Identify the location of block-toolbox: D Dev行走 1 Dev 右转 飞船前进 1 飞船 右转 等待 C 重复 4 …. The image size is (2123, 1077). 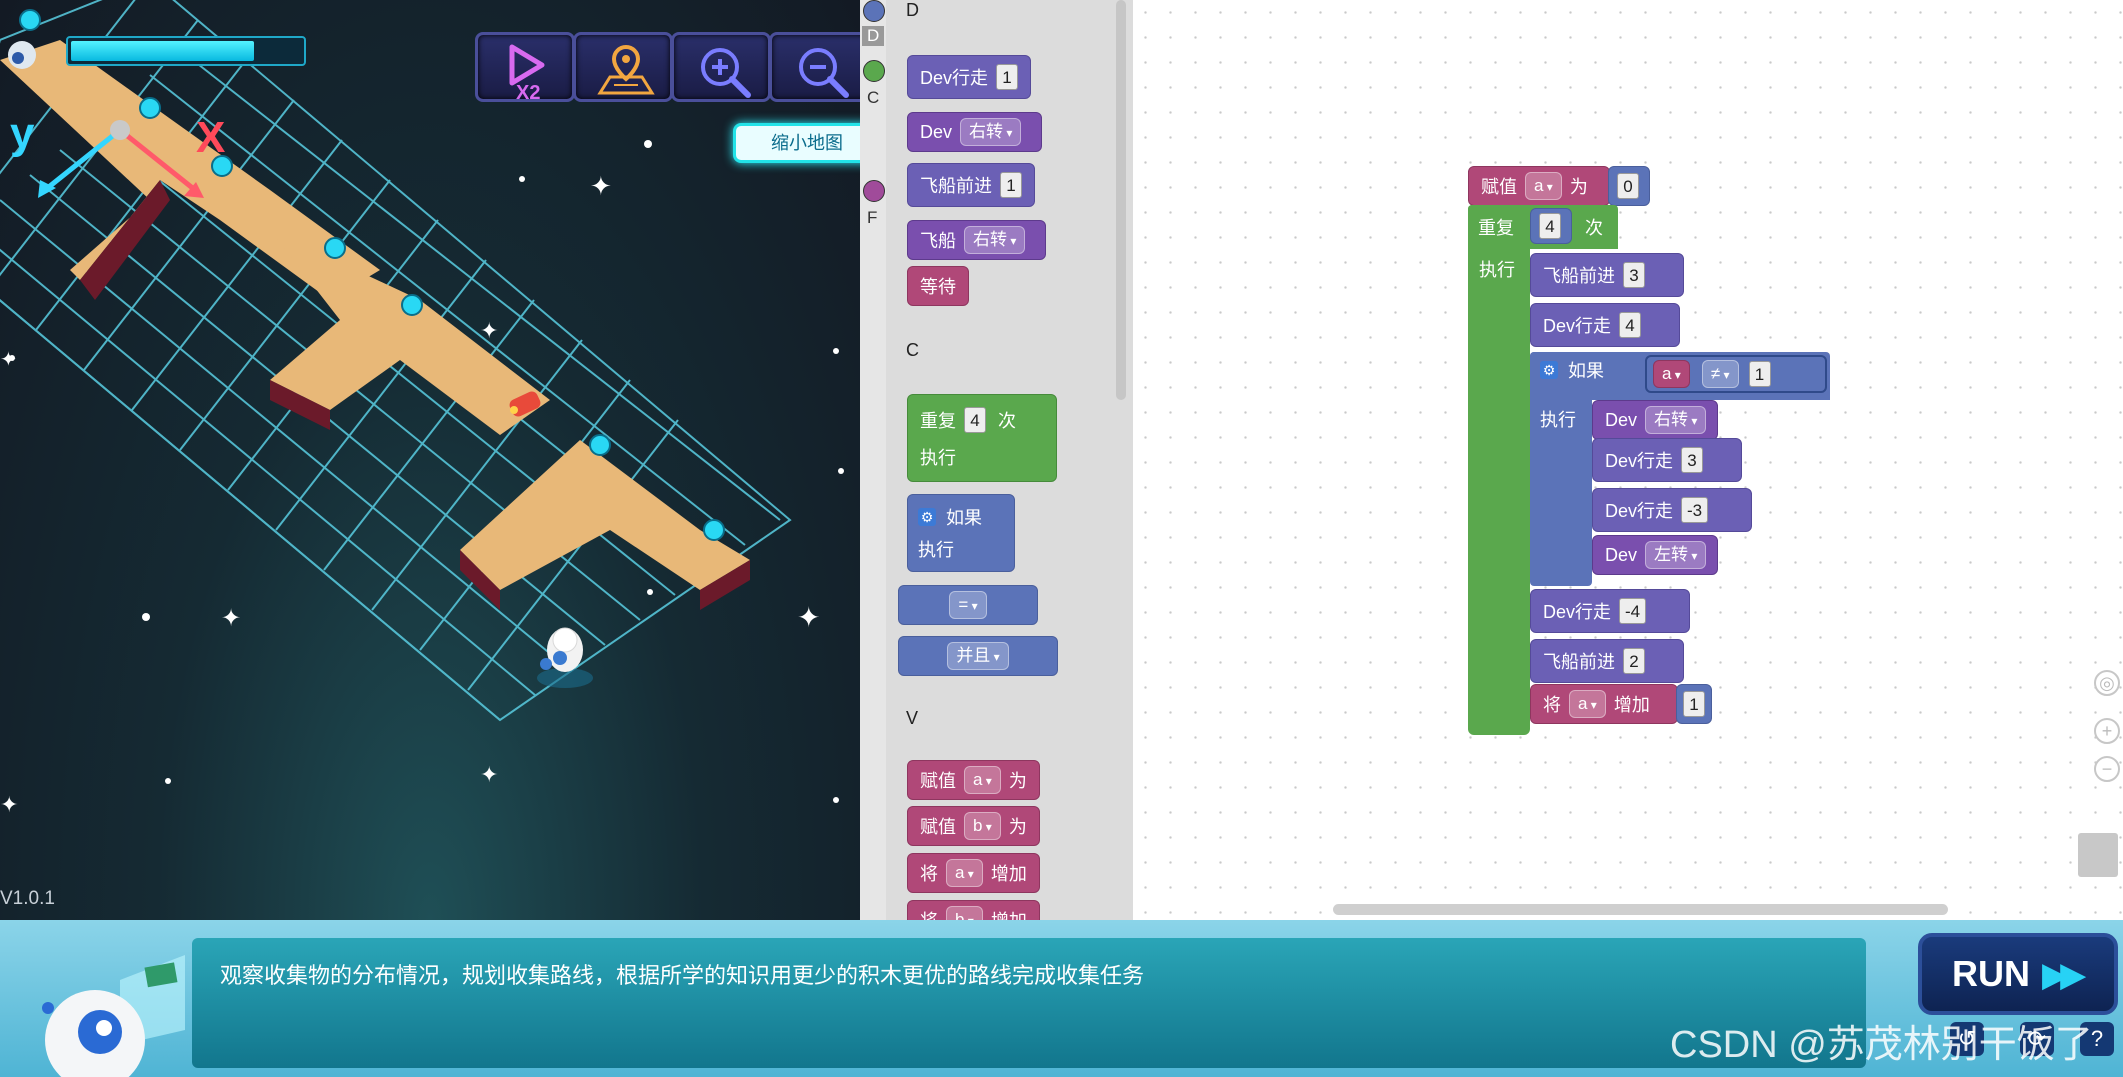
(1009, 460).